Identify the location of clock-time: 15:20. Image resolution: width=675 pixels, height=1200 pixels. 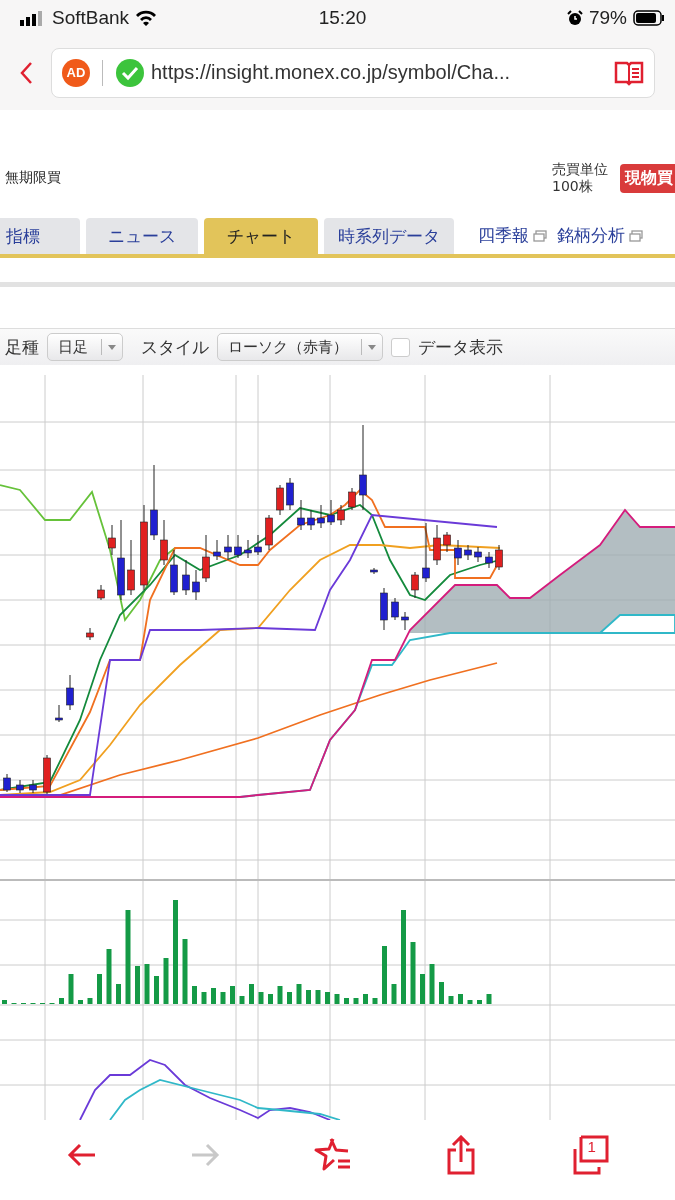
(342, 17).